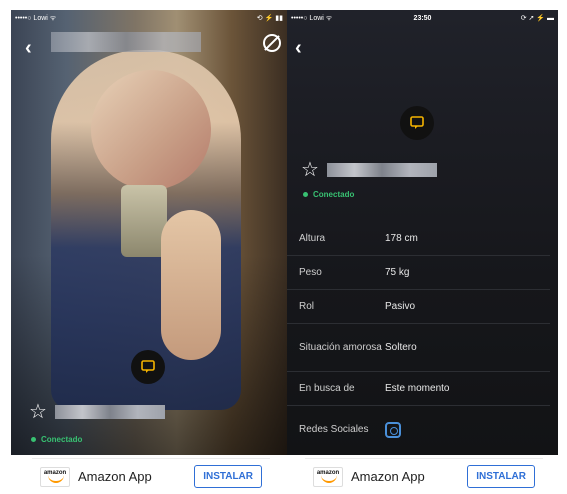  What do you see at coordinates (310, 272) in the screenshot?
I see `attribute-label: Peso` at bounding box center [310, 272].